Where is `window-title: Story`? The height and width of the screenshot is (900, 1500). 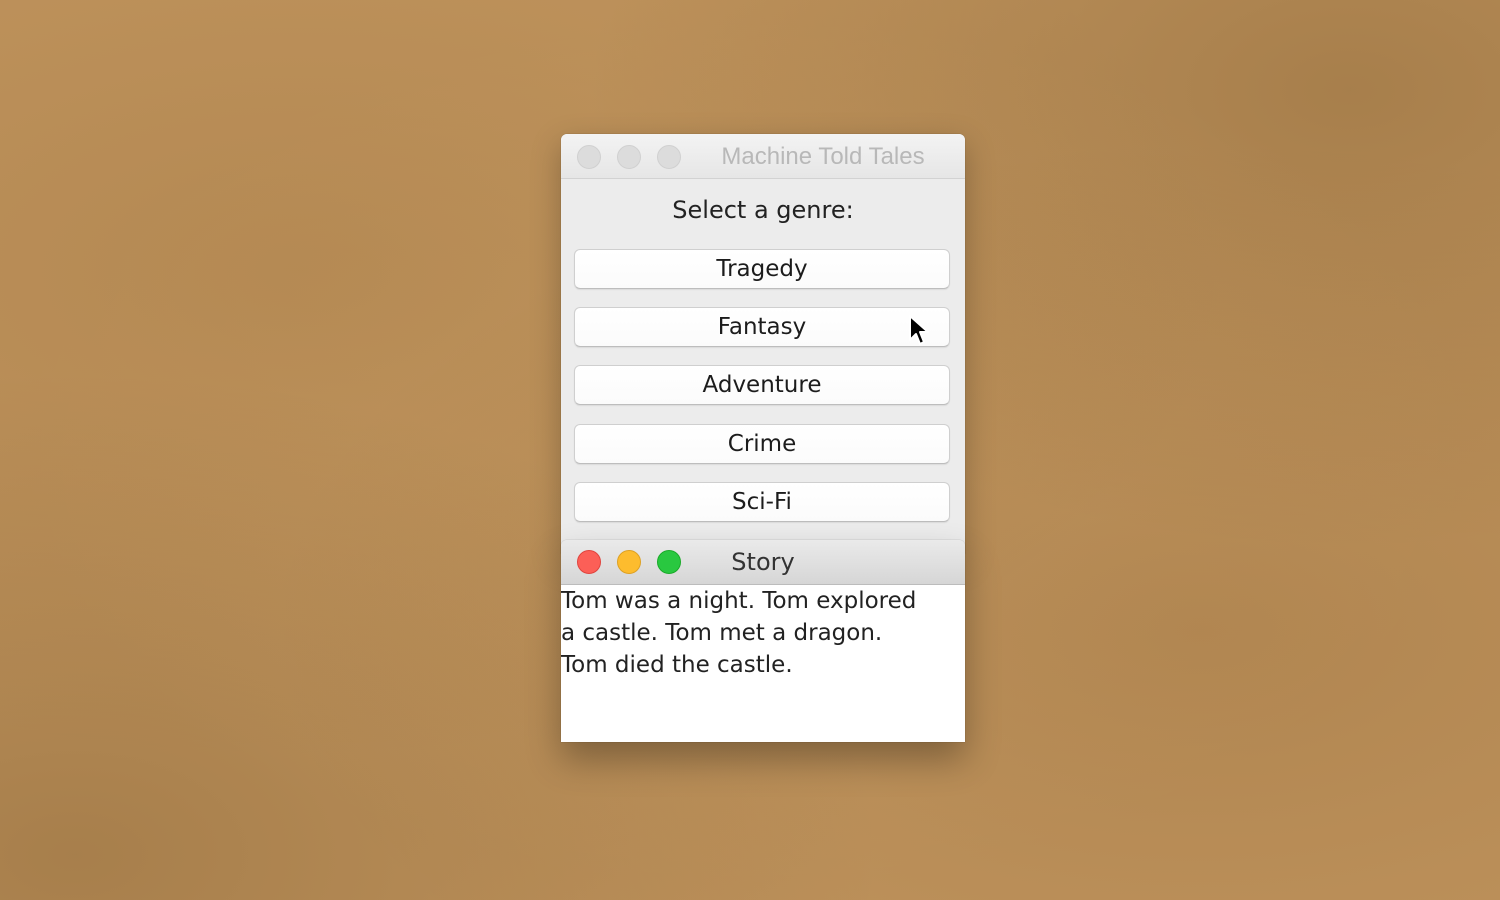 window-title: Story is located at coordinates (763, 562).